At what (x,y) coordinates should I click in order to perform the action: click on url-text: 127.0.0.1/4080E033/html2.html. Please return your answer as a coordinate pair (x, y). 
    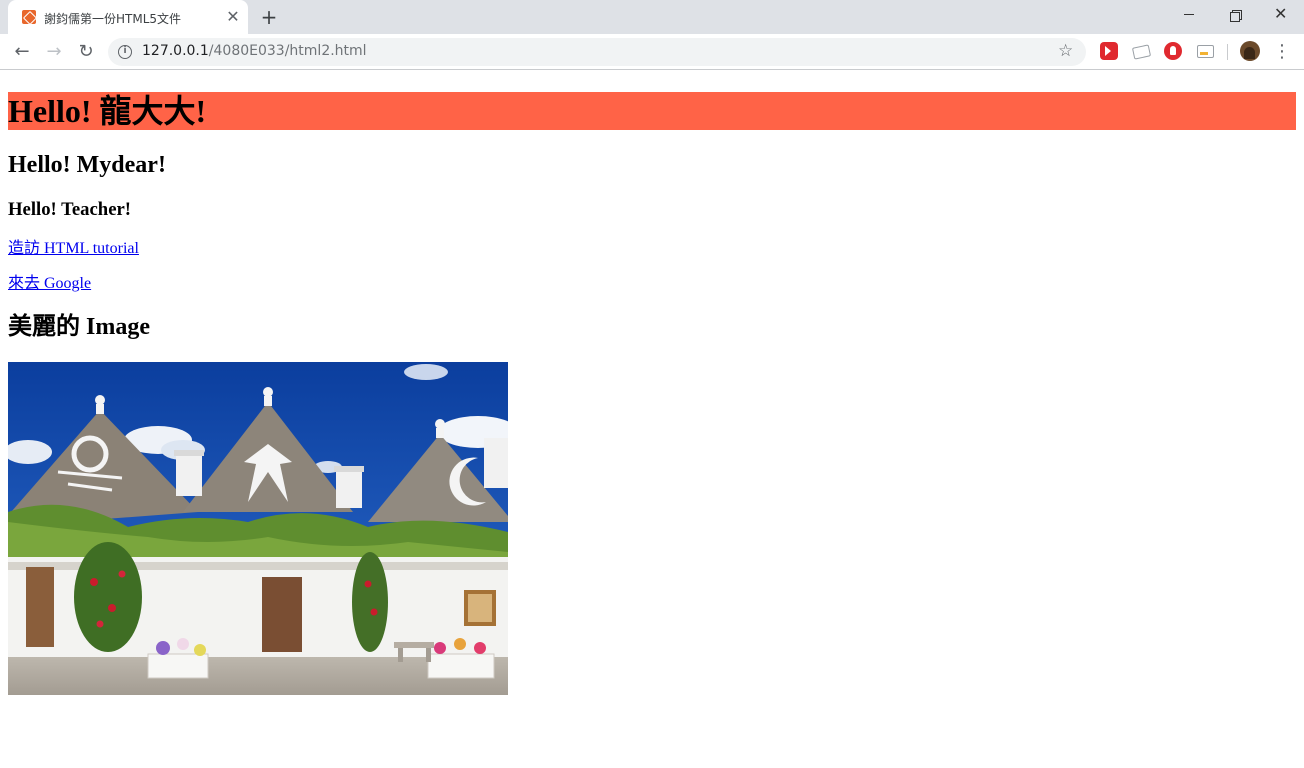
    Looking at the image, I should click on (254, 51).